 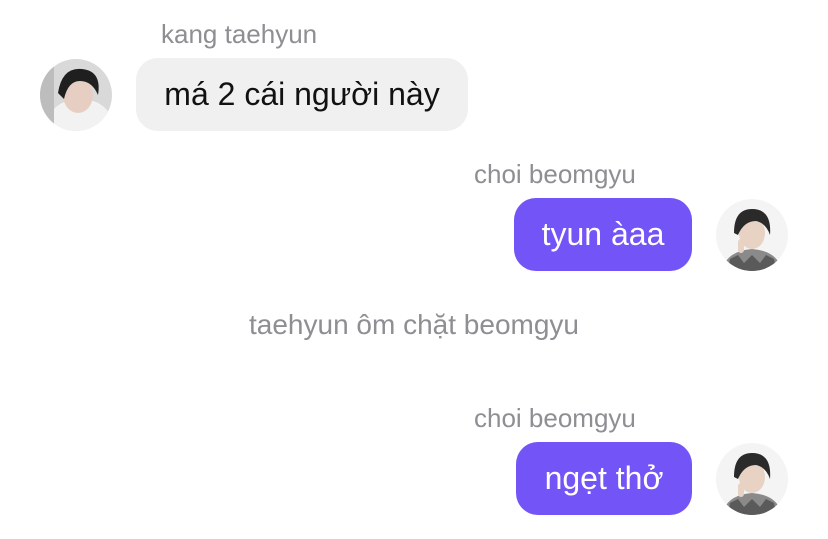 I want to click on message-bubble: ngẹt thở, so click(x=604, y=478).